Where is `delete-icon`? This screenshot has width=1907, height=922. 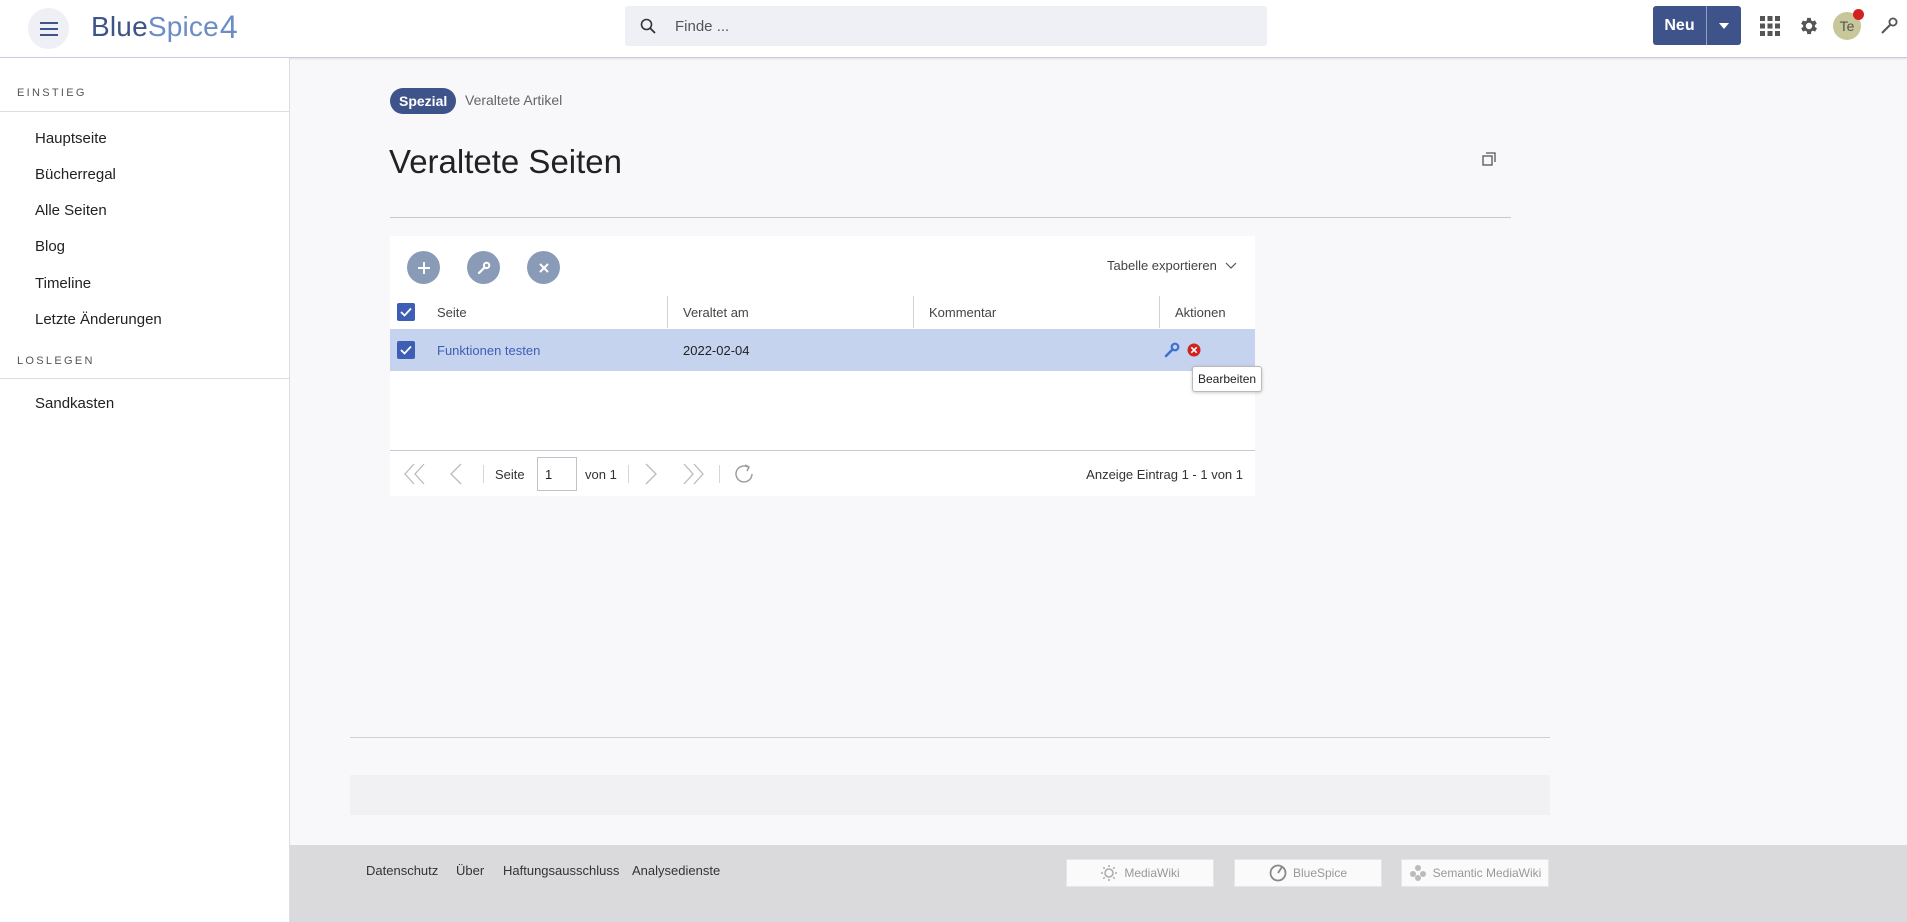
delete-icon is located at coordinates (1194, 350).